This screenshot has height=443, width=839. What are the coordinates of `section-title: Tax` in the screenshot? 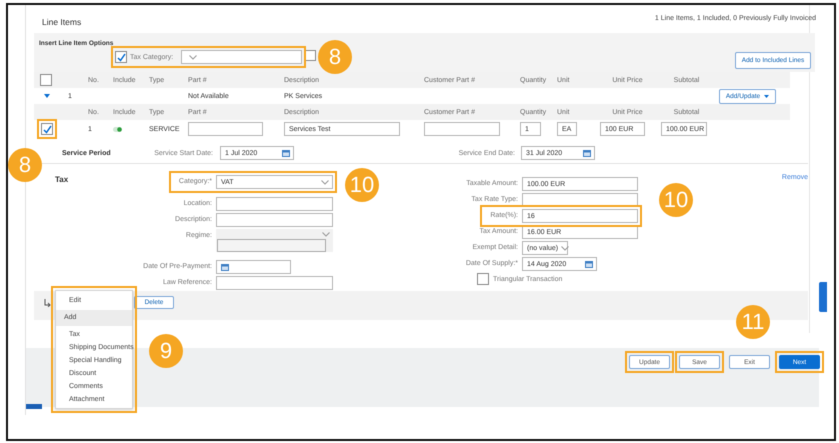 It's located at (62, 179).